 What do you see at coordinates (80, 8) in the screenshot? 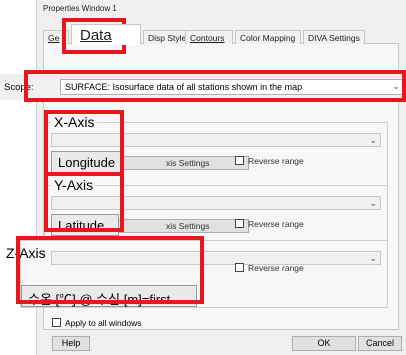
I see `window-title: Properties Window 1` at bounding box center [80, 8].